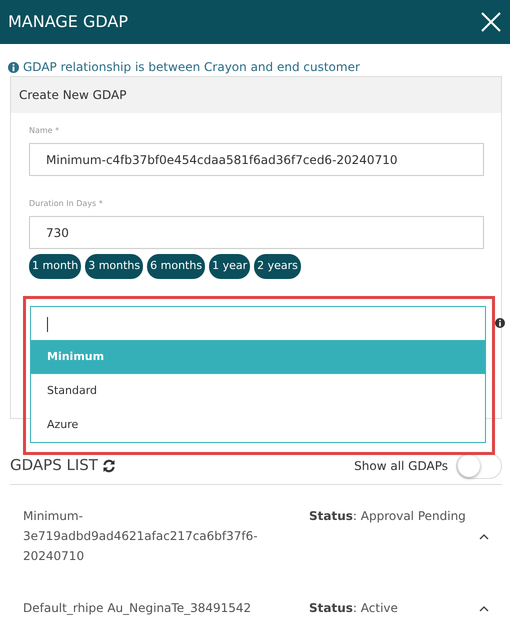 This screenshot has width=510, height=637. What do you see at coordinates (44, 131) in the screenshot?
I see `field-label: Name *` at bounding box center [44, 131].